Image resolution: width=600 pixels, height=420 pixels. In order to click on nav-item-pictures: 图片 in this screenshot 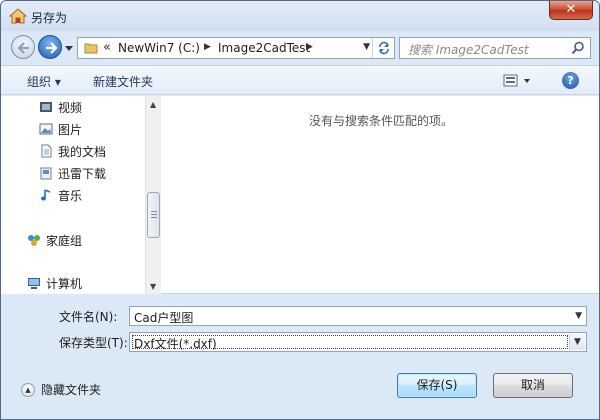, I will do `click(60, 129)`.